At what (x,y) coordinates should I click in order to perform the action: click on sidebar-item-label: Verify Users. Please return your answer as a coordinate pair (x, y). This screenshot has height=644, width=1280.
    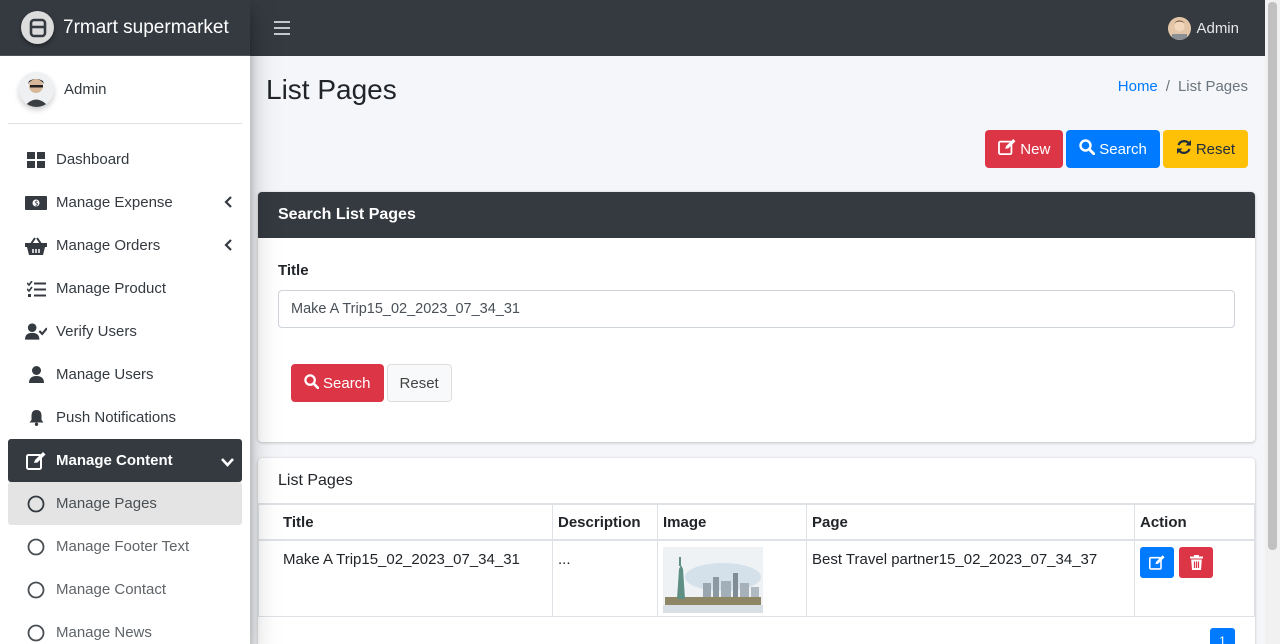
    Looking at the image, I should click on (96, 331).